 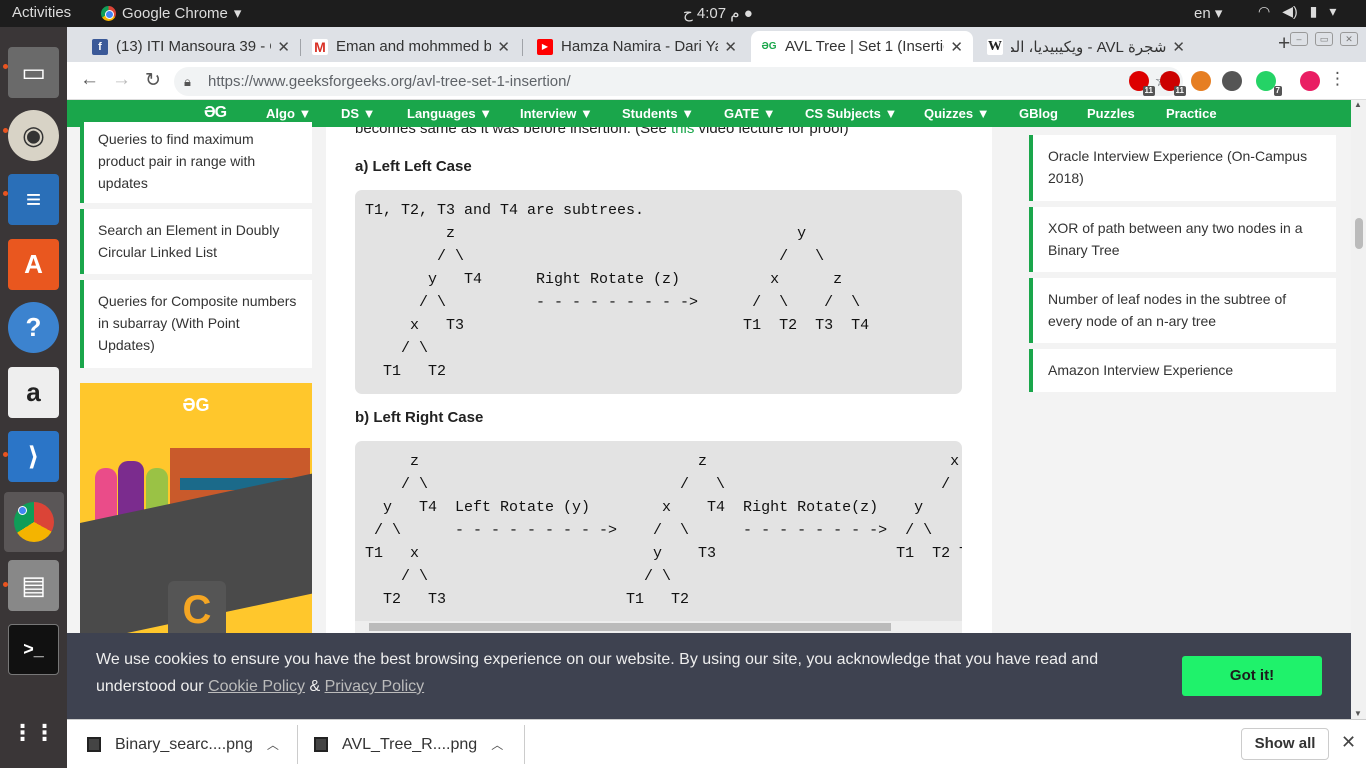 I want to click on nav-interview: Interview ▼, so click(x=556, y=113).